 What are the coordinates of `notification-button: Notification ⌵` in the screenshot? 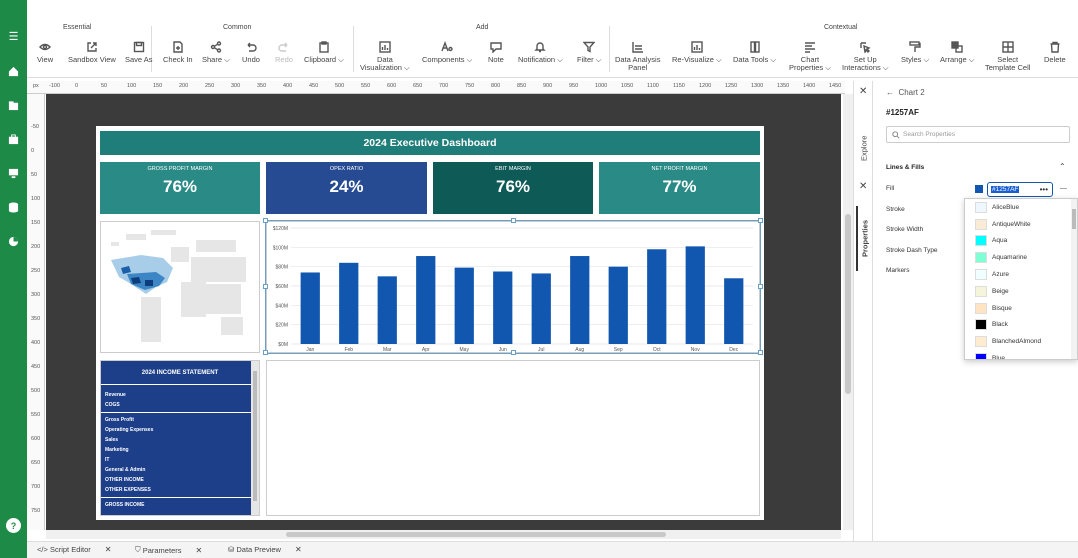 It's located at (540, 52).